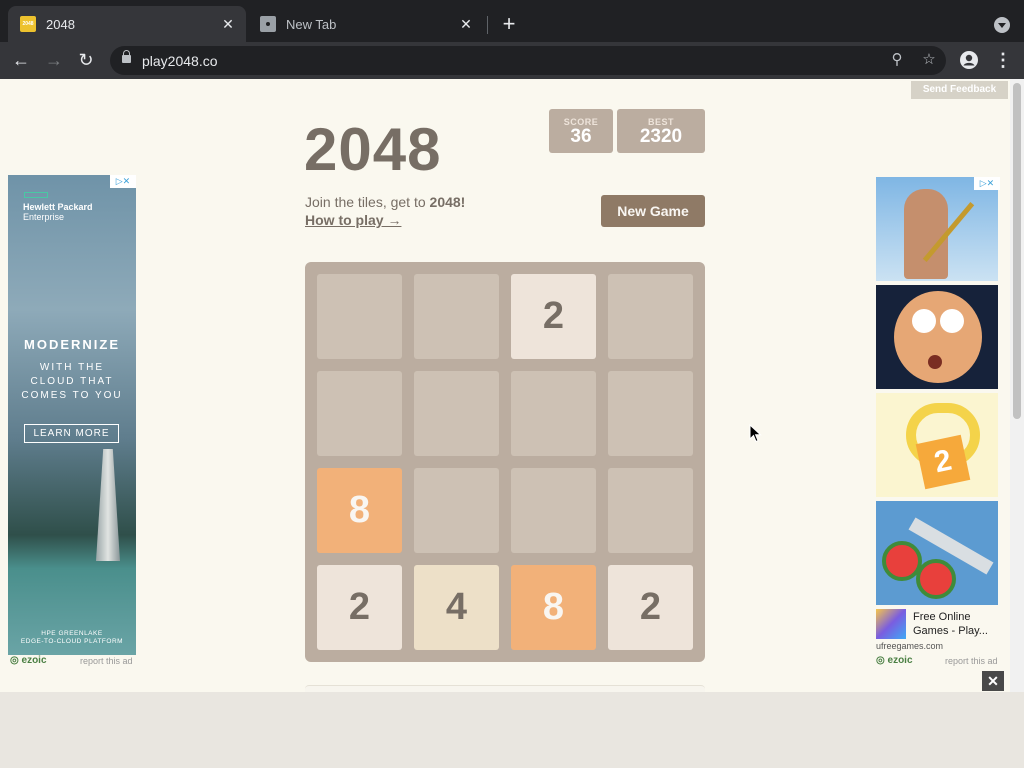  Describe the element at coordinates (509, 24) in the screenshot. I see `new-tab-plus-icon: +` at that location.